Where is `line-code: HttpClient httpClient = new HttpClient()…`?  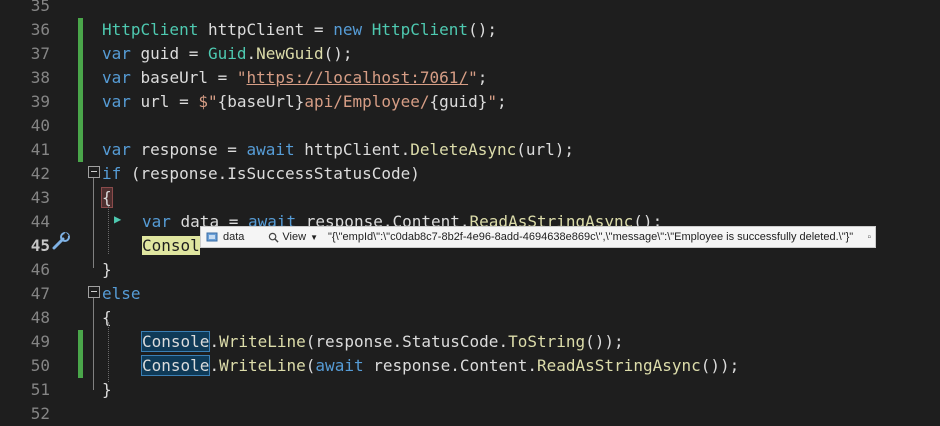
line-code: HttpClient httpClient = new HttpClient()… is located at coordinates (299, 30).